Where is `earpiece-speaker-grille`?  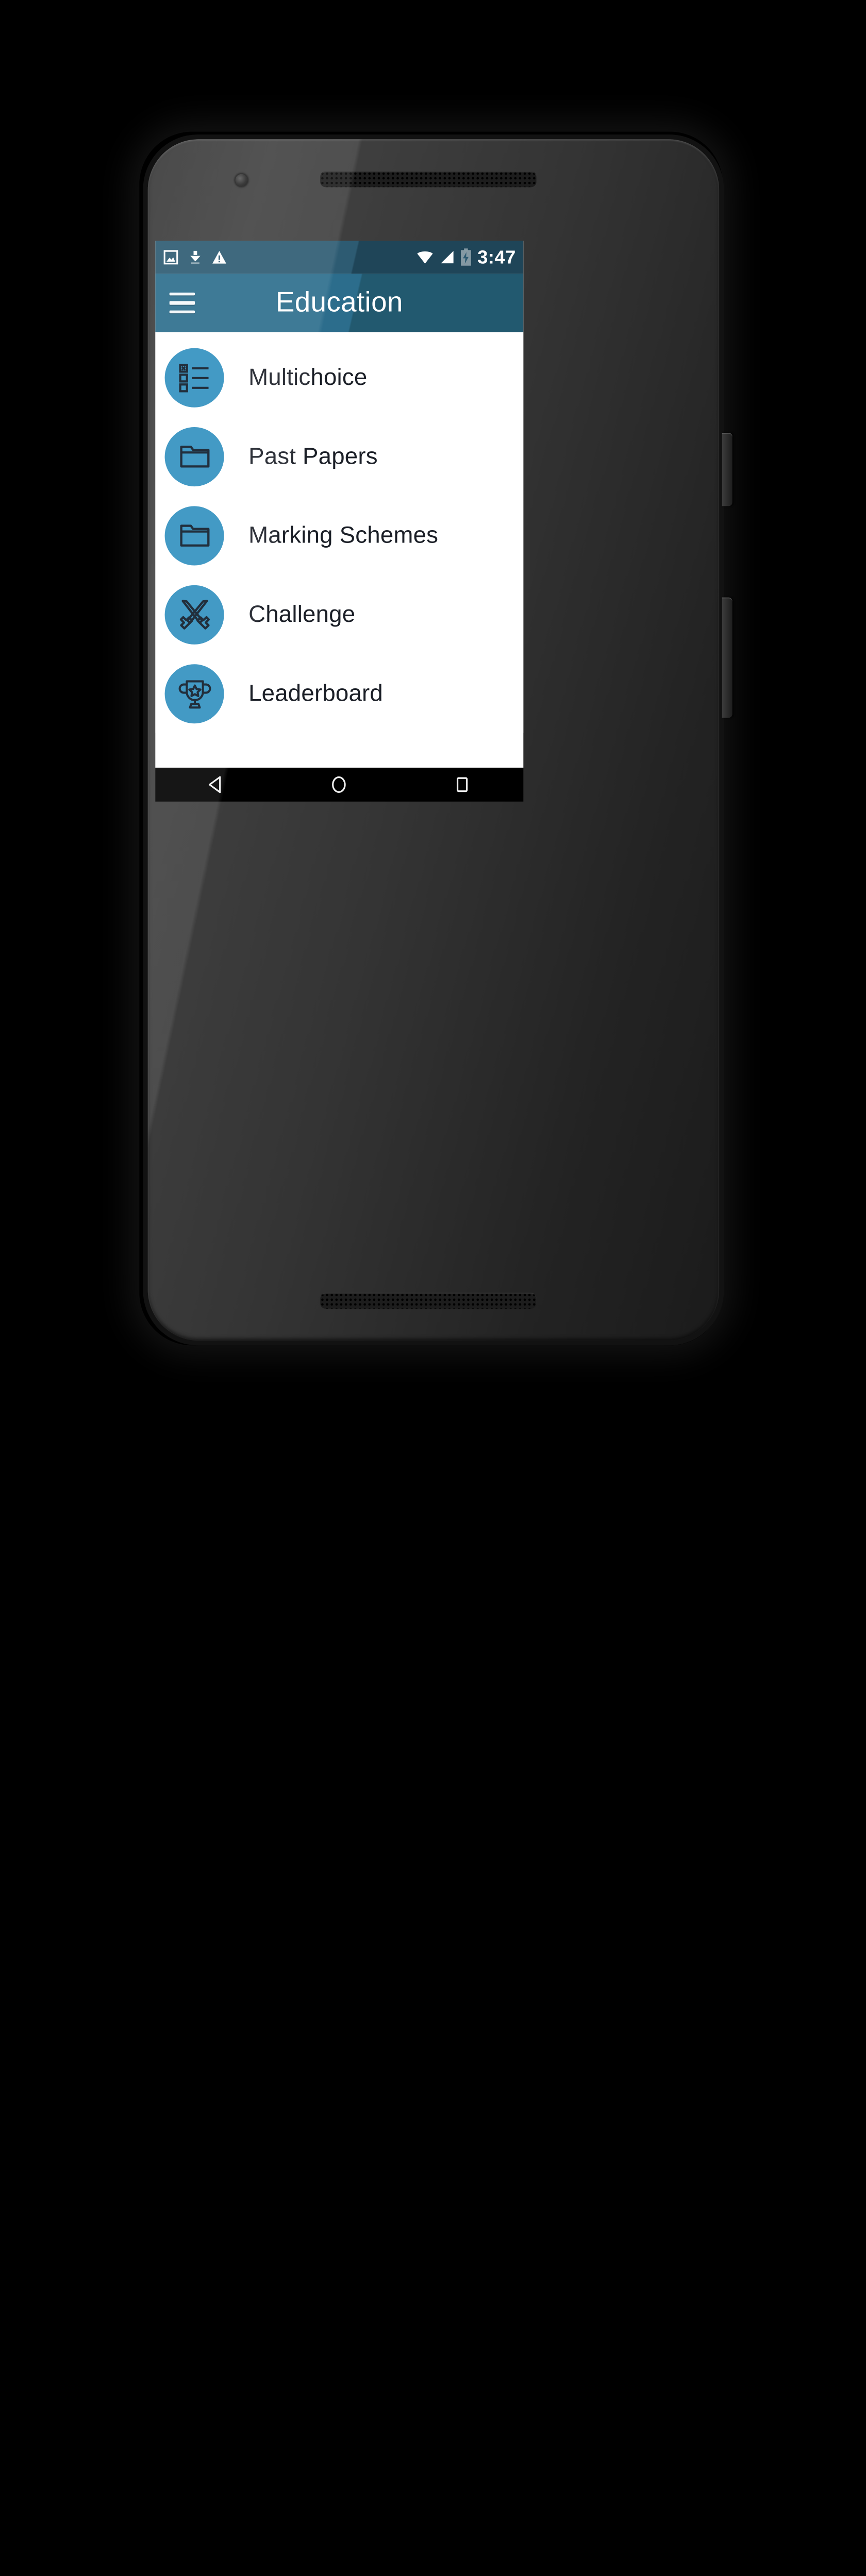
earpiece-speaker-grille is located at coordinates (428, 180).